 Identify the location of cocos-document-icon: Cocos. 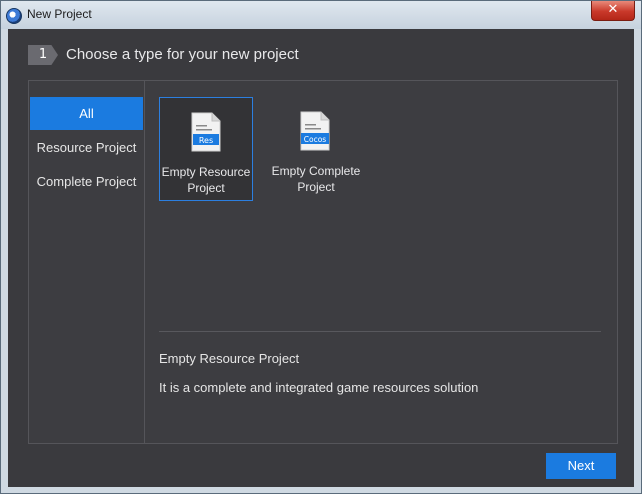
(315, 131).